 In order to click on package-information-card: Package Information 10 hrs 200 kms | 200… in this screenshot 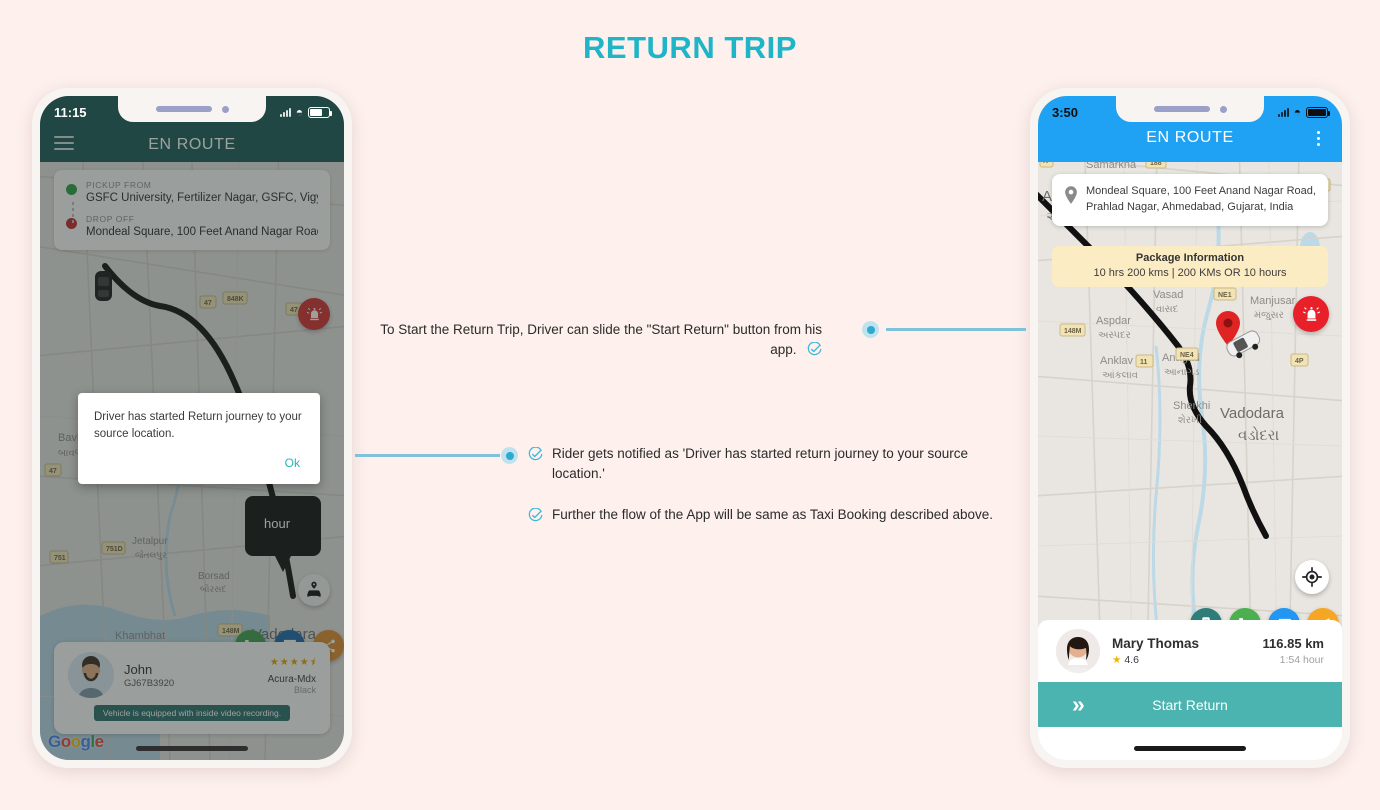, I will do `click(1190, 266)`.